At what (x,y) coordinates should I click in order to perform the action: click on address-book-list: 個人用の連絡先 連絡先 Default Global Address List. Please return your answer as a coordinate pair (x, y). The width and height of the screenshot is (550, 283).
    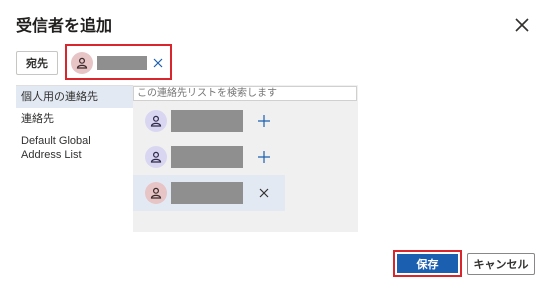
    Looking at the image, I should click on (74, 158).